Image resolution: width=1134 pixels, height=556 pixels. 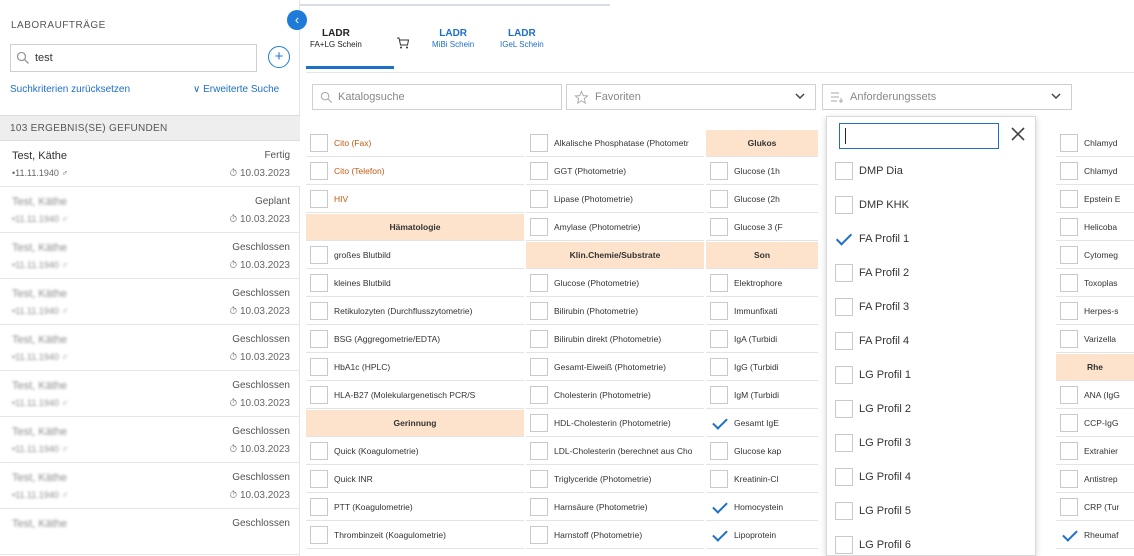 What do you see at coordinates (415, 339) in the screenshot?
I see `lab-test-item: BSG (Aggregometrie/EDTA)` at bounding box center [415, 339].